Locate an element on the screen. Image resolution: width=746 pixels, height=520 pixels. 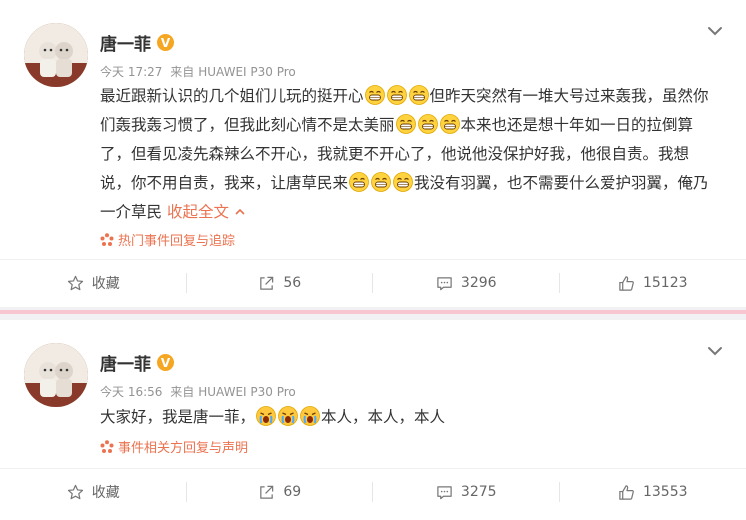
like-button: 13553 is located at coordinates (653, 492).